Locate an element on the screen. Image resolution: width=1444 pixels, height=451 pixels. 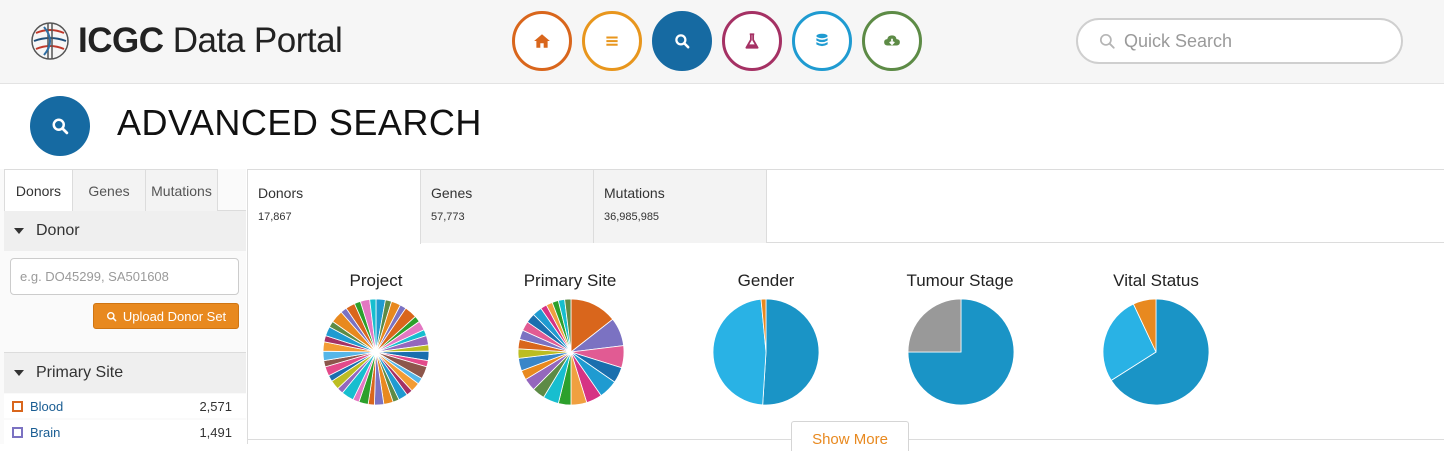
sidebar-tab-mutations: Mutations is located at coordinates (181, 190).